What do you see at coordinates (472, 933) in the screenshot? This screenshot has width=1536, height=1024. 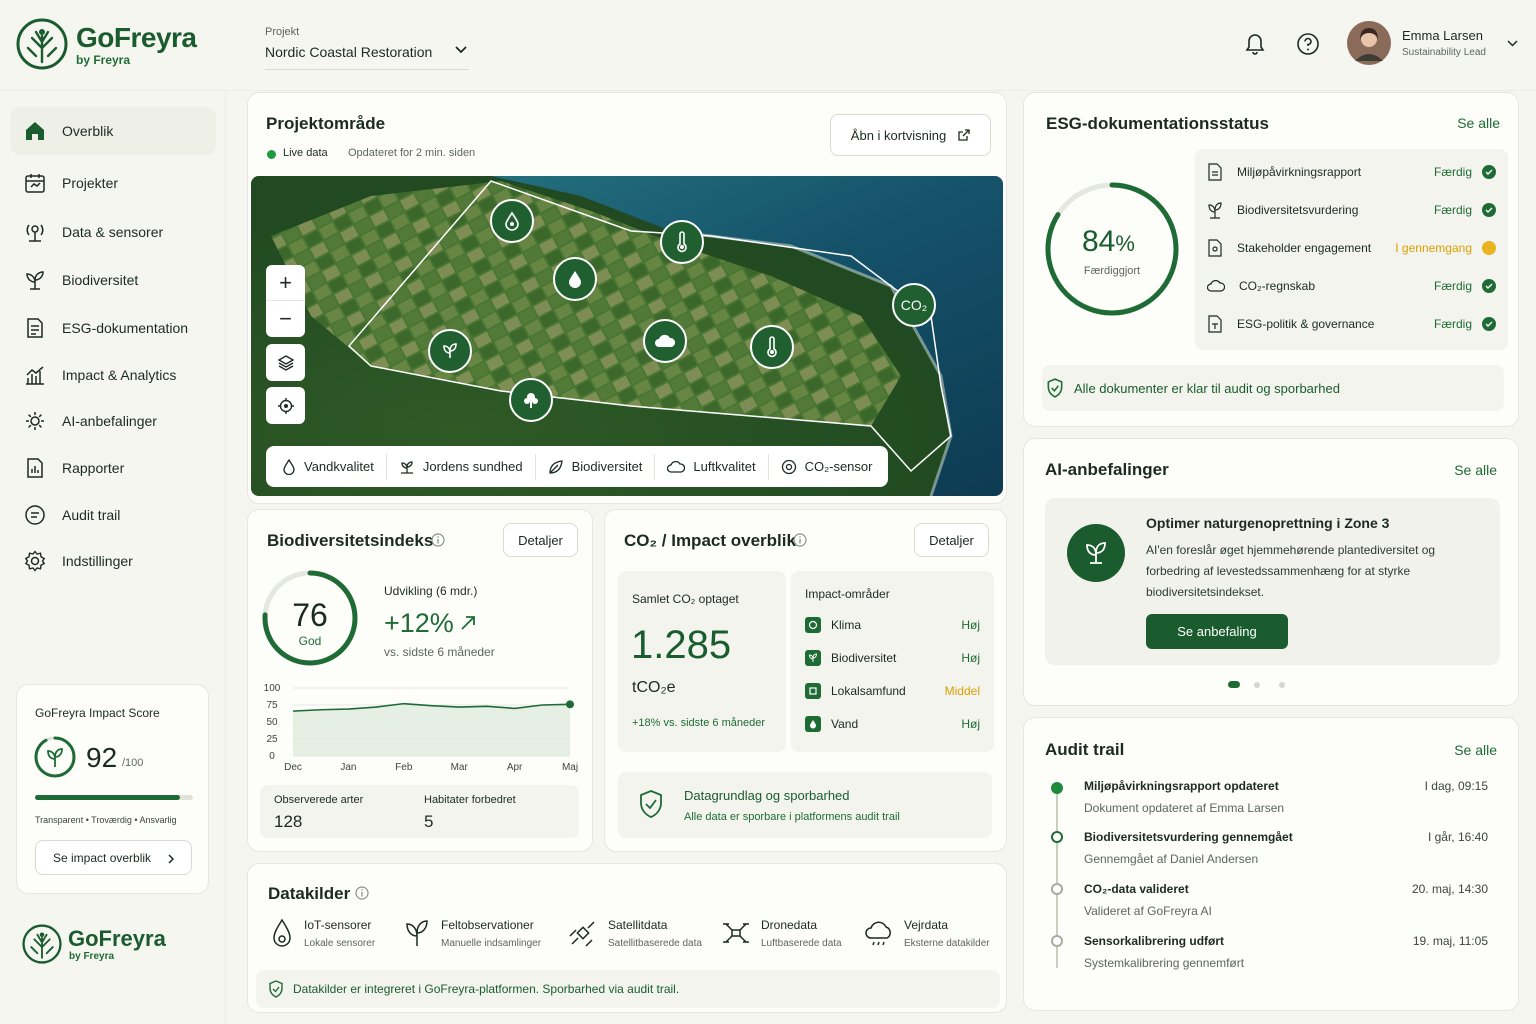 I see `datasource-field: Feltobservationer Manuelle indsamlinger` at bounding box center [472, 933].